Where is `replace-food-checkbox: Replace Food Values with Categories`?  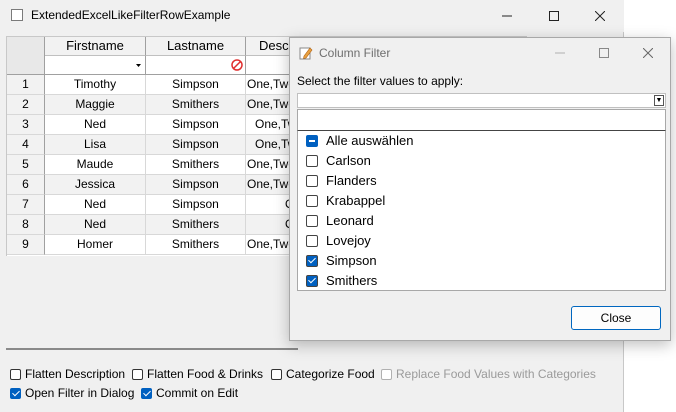 replace-food-checkbox: Replace Food Values with Categories is located at coordinates (488, 374).